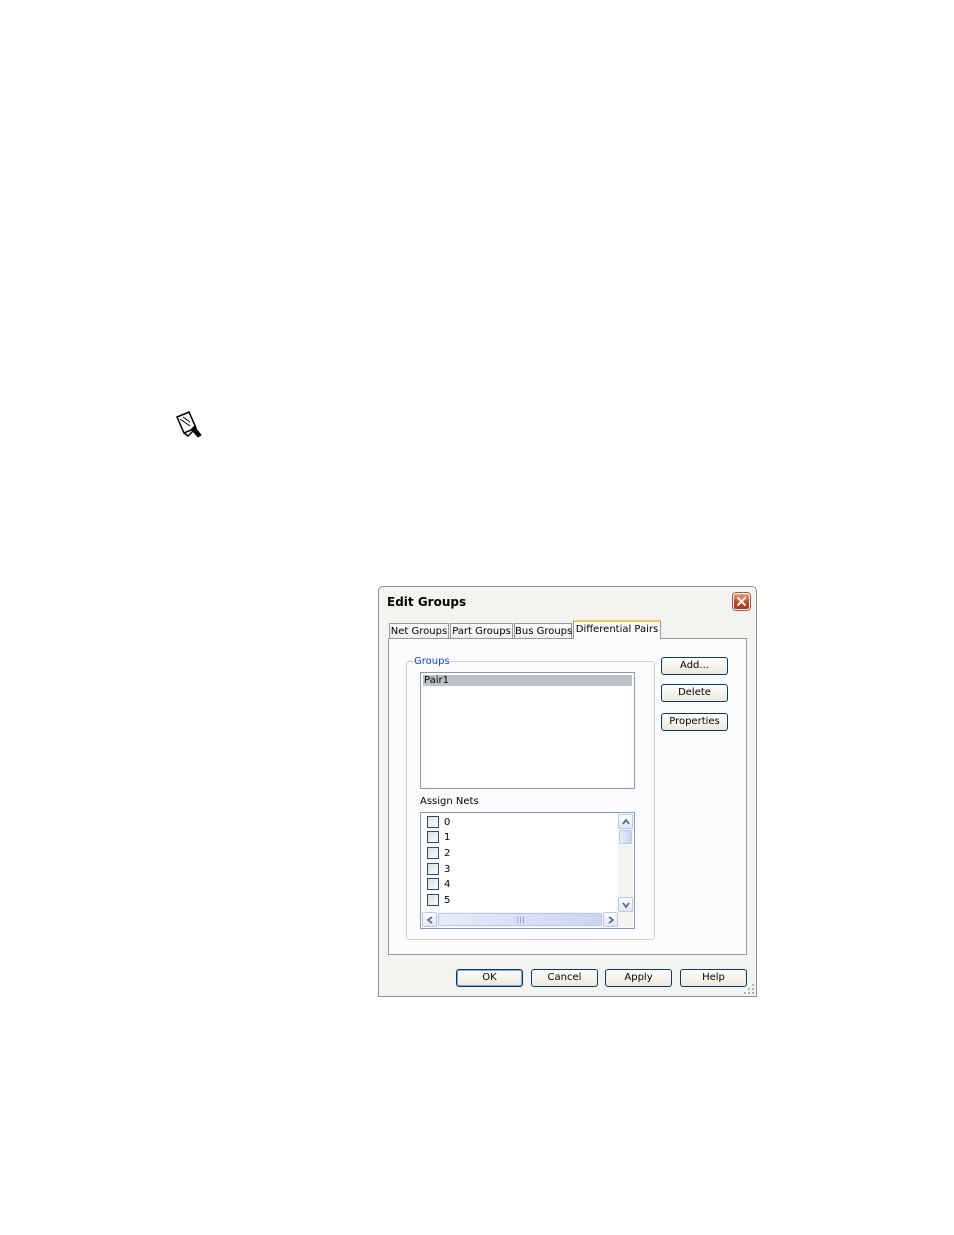  I want to click on vertical-scrollbar, so click(625, 863).